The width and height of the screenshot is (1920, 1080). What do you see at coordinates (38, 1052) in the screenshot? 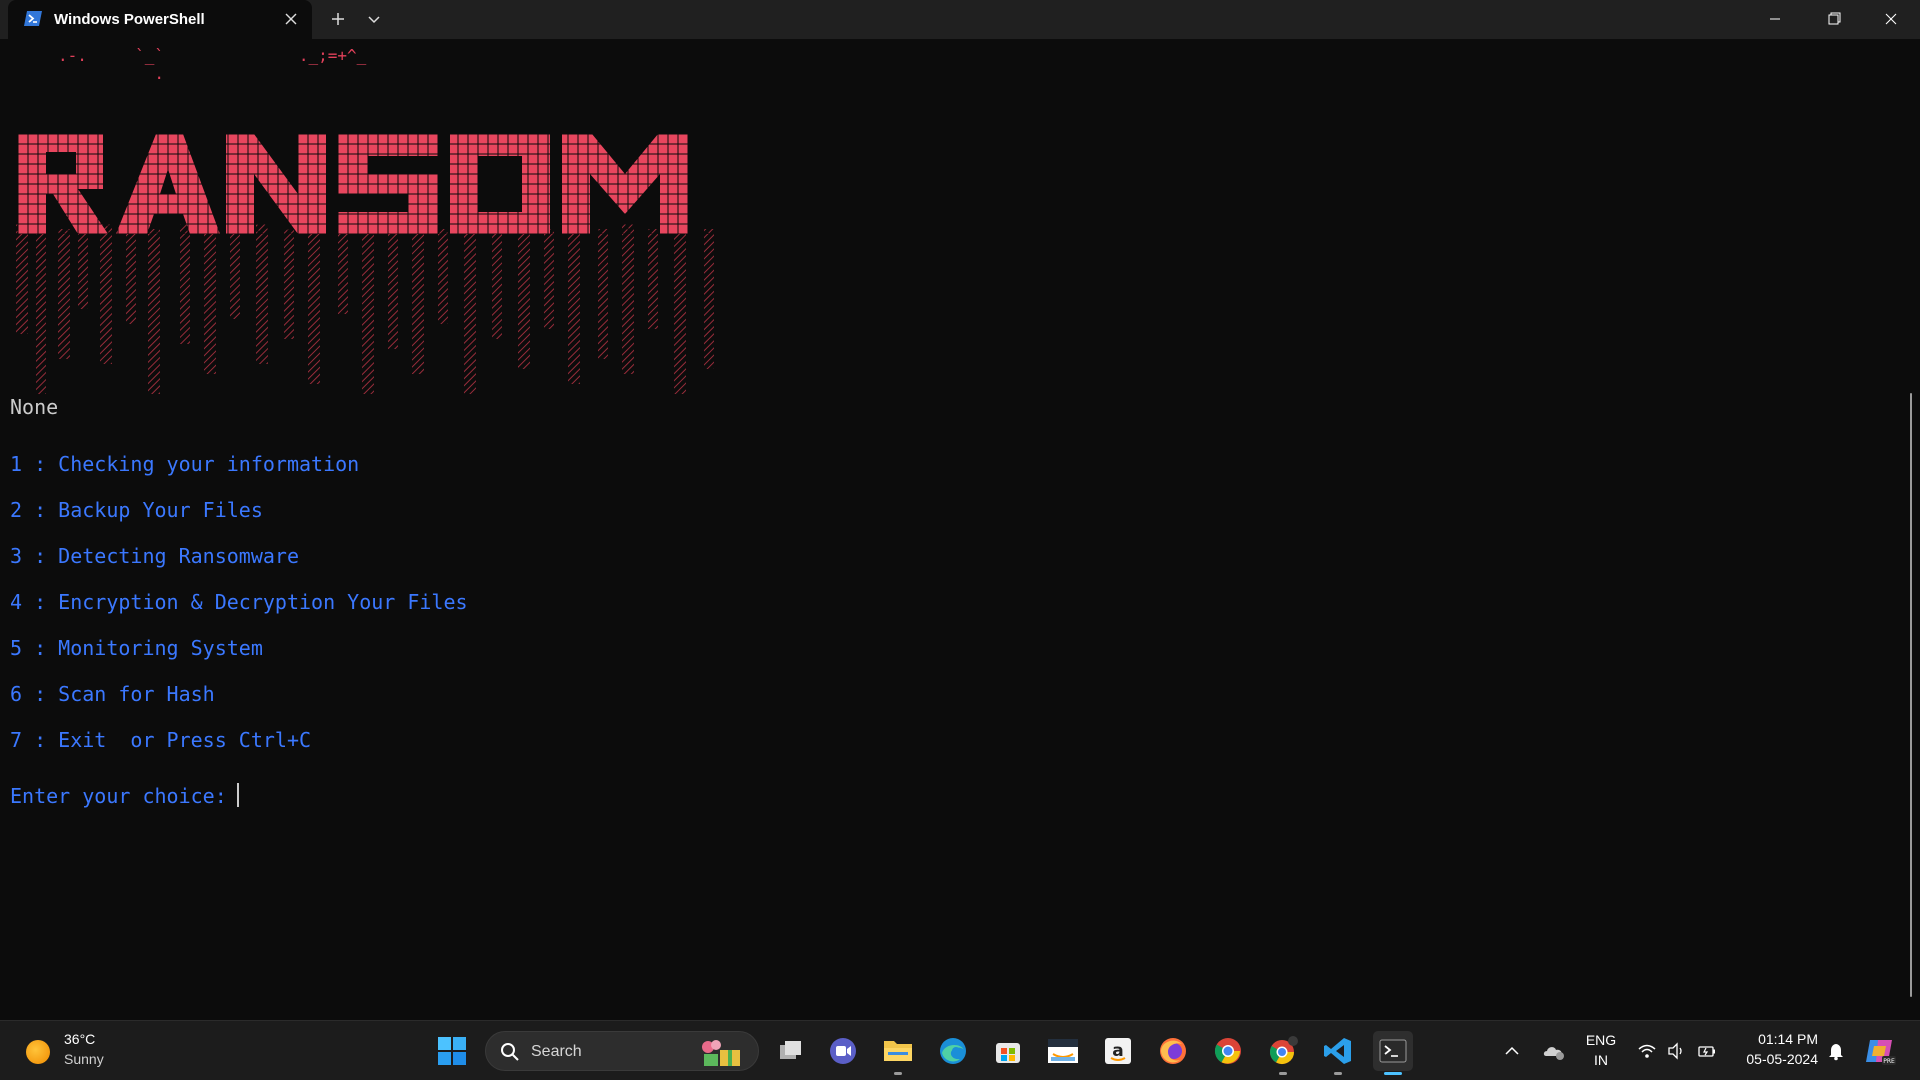
I see `sun-icon` at bounding box center [38, 1052].